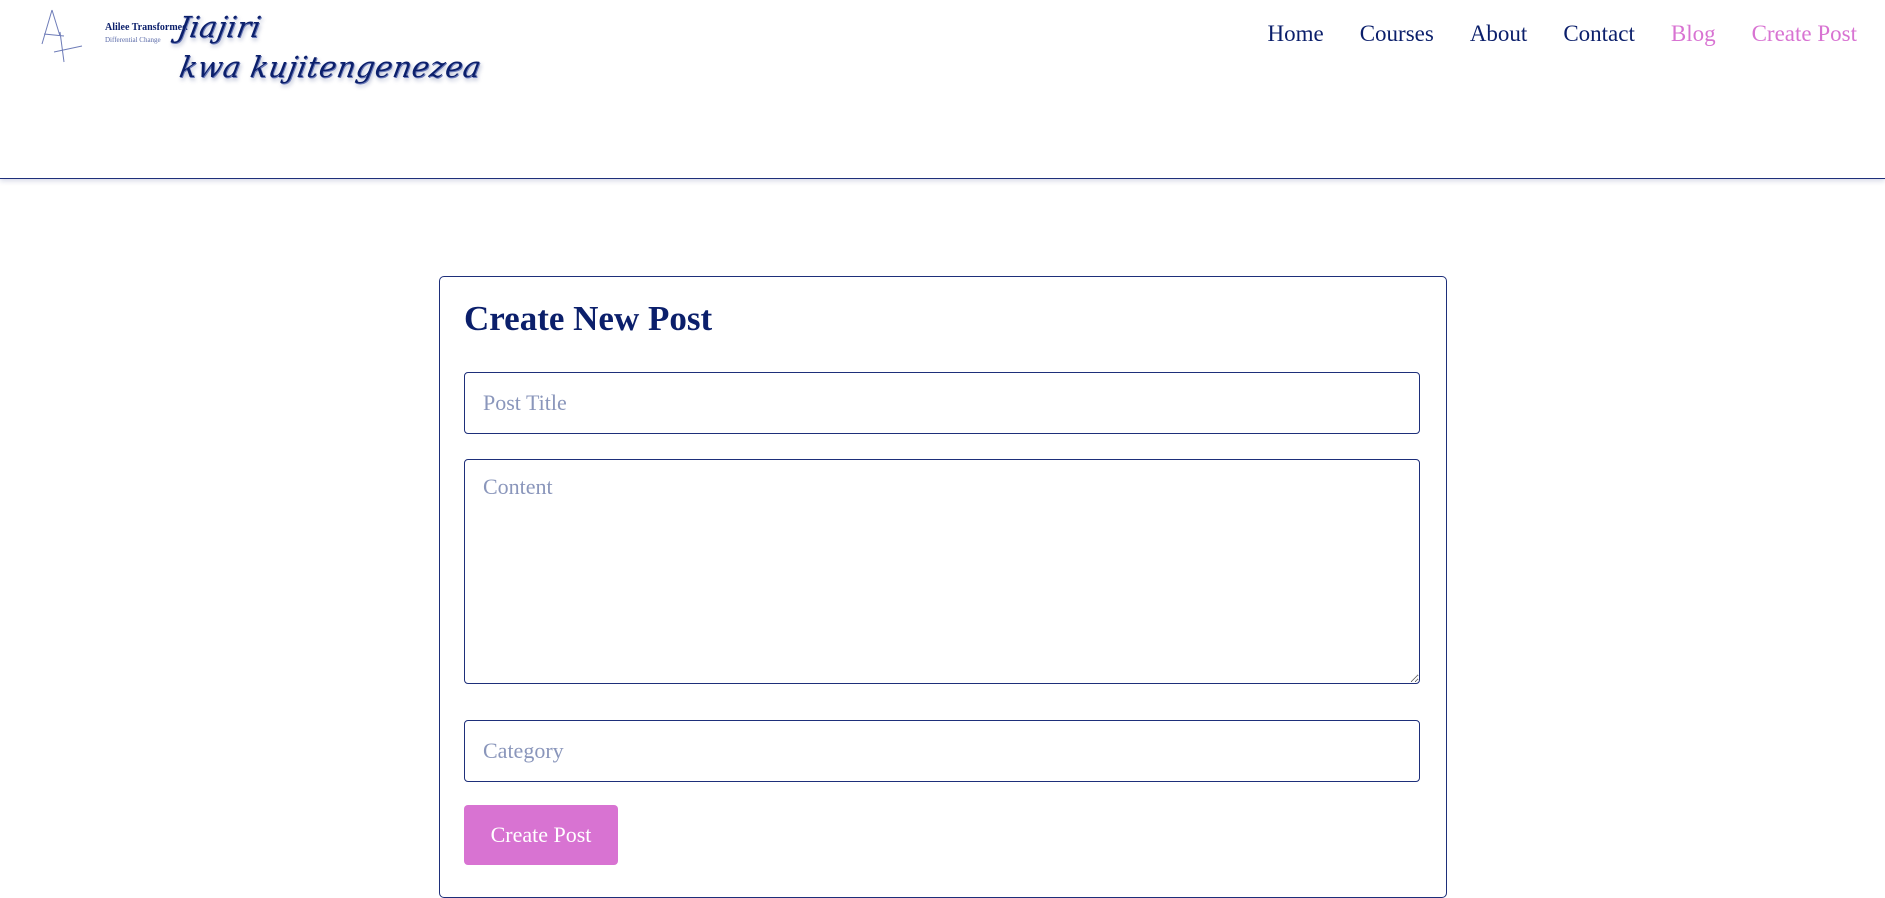 The width and height of the screenshot is (1885, 898). I want to click on nav-courses: Courses, so click(1397, 34).